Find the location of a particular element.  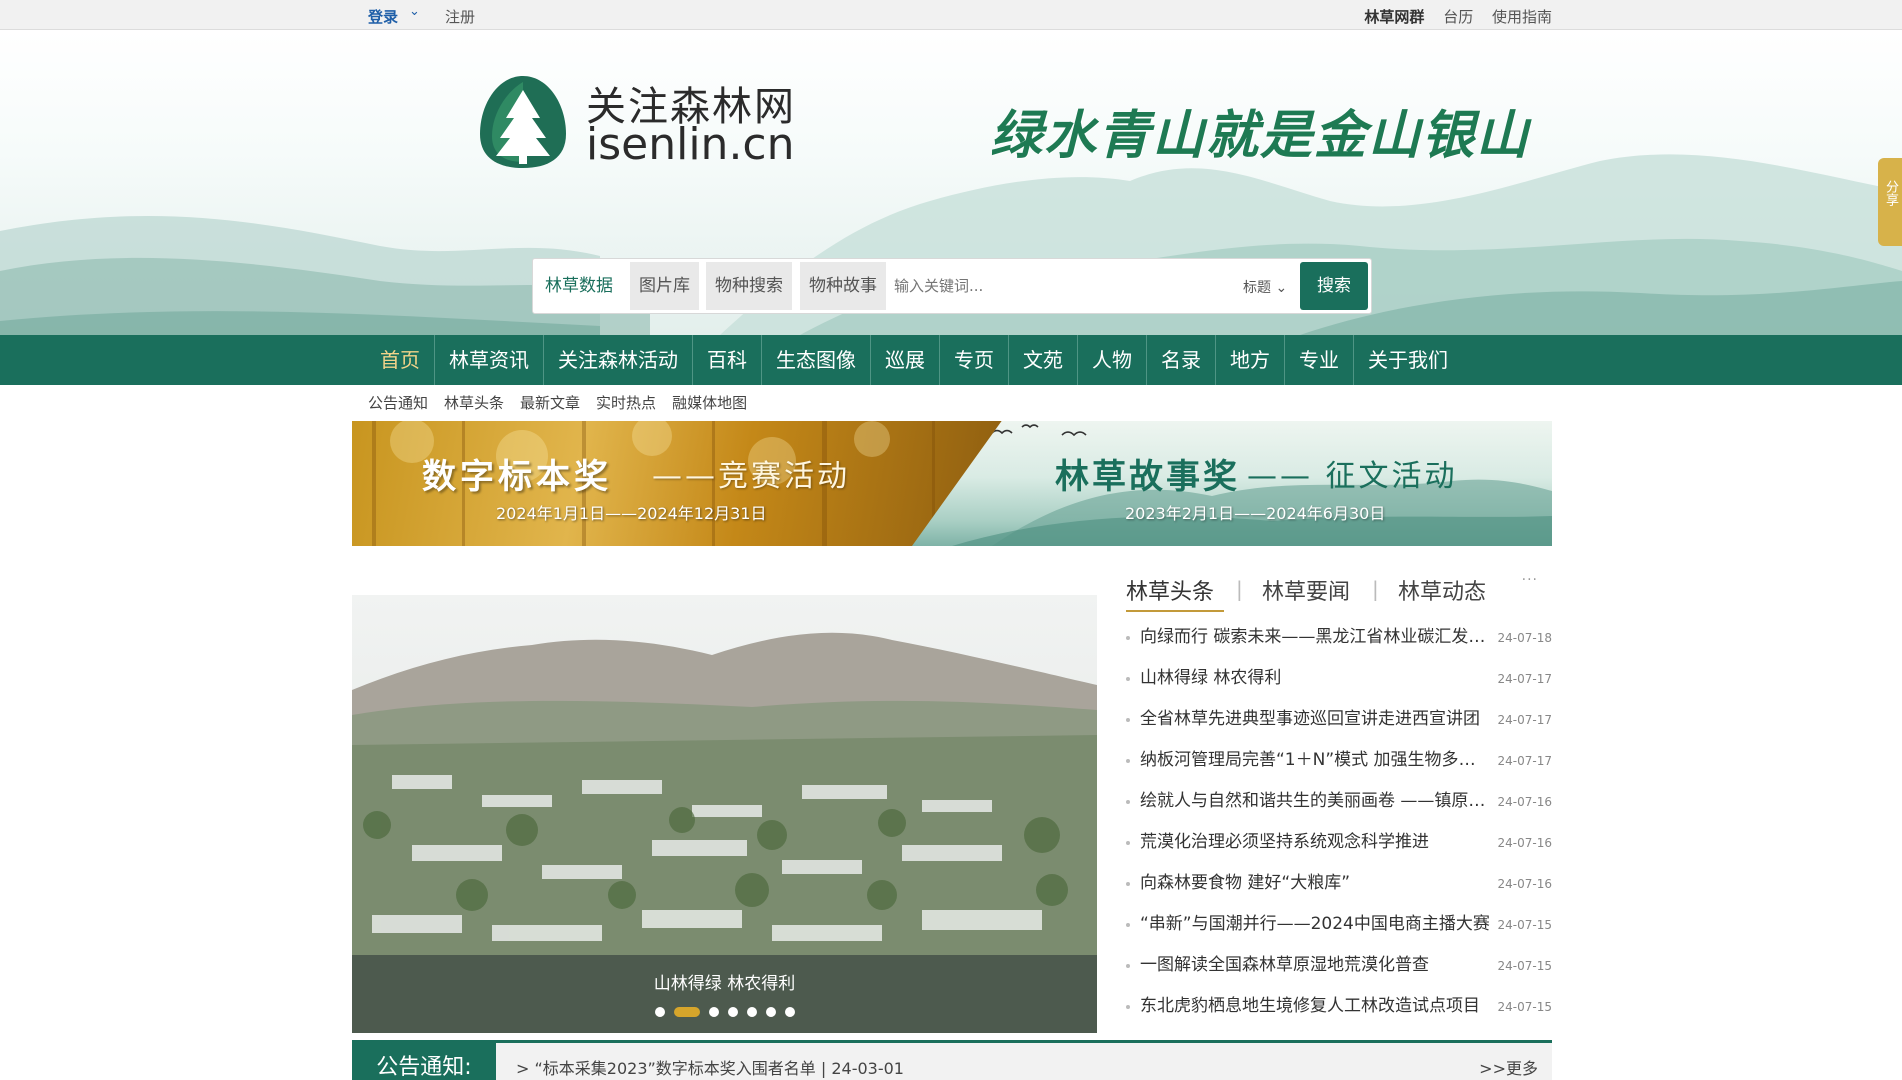

slider-caption-bar: 山林得绿 林农得利 is located at coordinates (724, 994).